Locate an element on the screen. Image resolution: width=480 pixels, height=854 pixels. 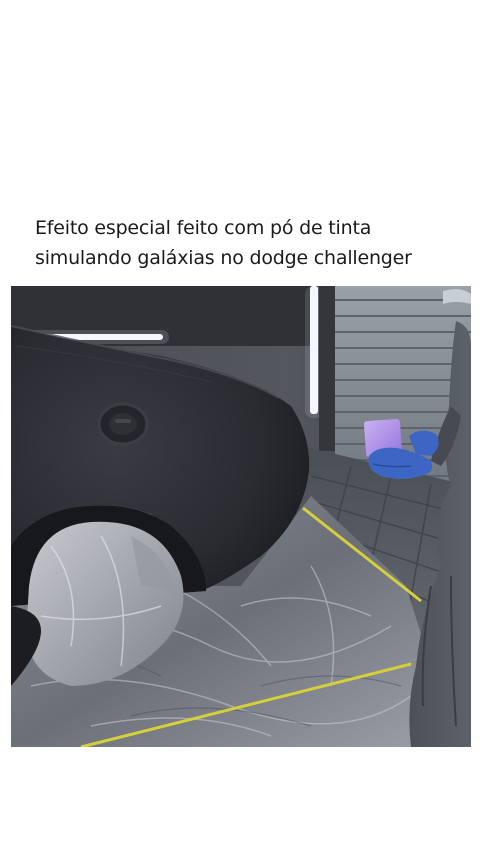
caption-line-2: simulando galáxias no dodge challenger is located at coordinates (223, 258).